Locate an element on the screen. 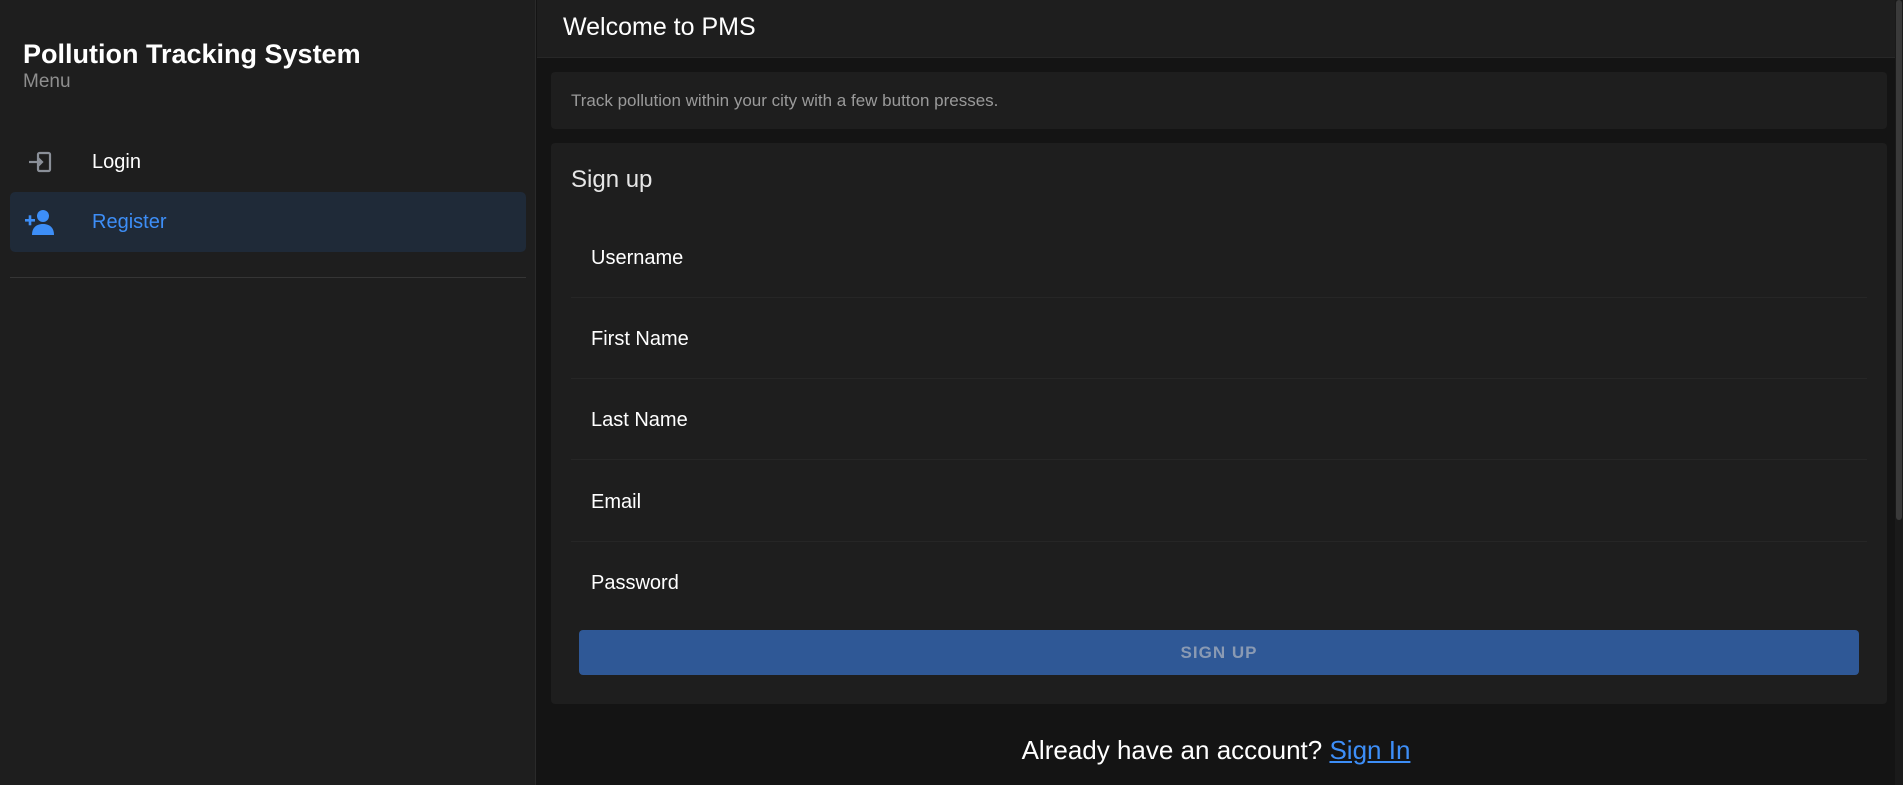 This screenshot has width=1903, height=785. signup-title: Sign up is located at coordinates (612, 179).